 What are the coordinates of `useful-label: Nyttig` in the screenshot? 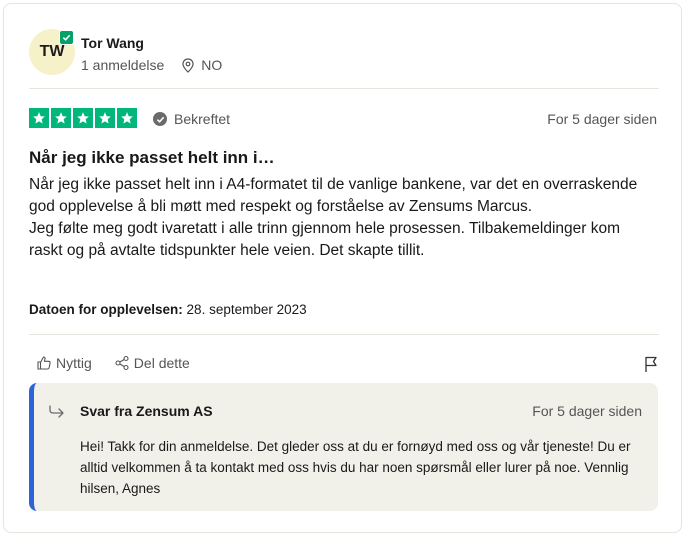 It's located at (74, 363).